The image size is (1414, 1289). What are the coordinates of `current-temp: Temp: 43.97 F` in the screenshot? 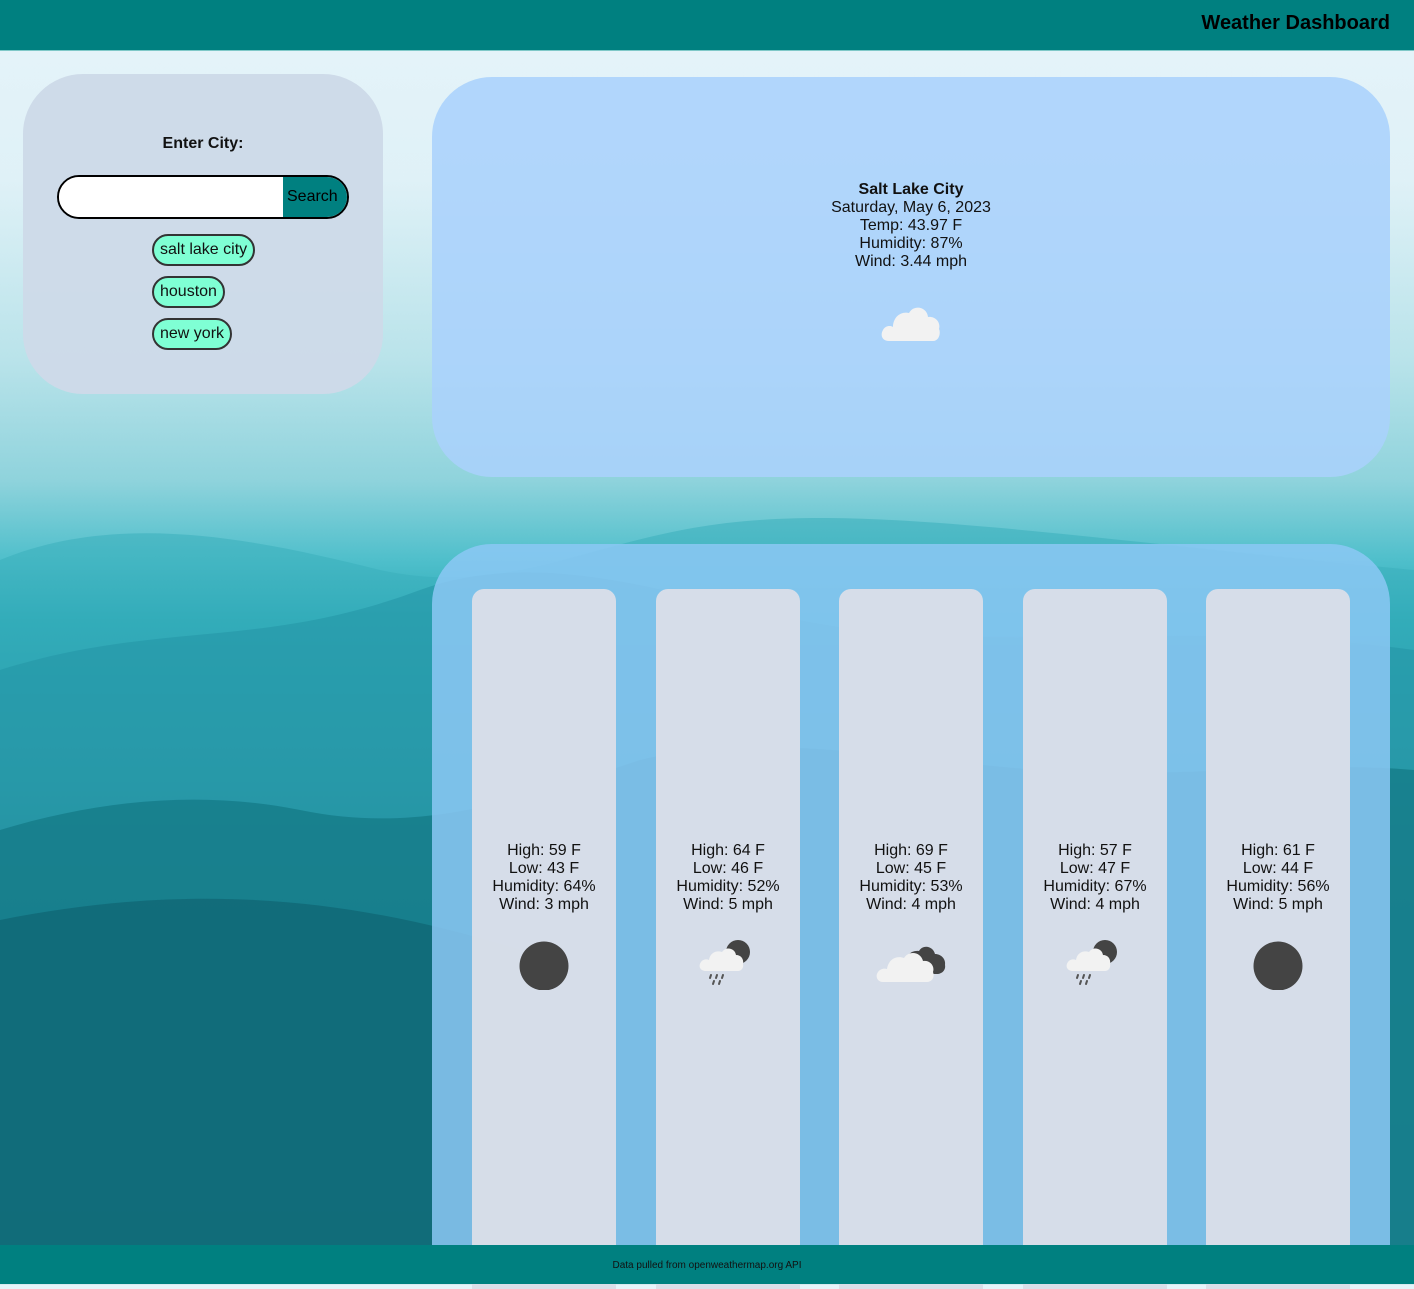 It's located at (911, 225).